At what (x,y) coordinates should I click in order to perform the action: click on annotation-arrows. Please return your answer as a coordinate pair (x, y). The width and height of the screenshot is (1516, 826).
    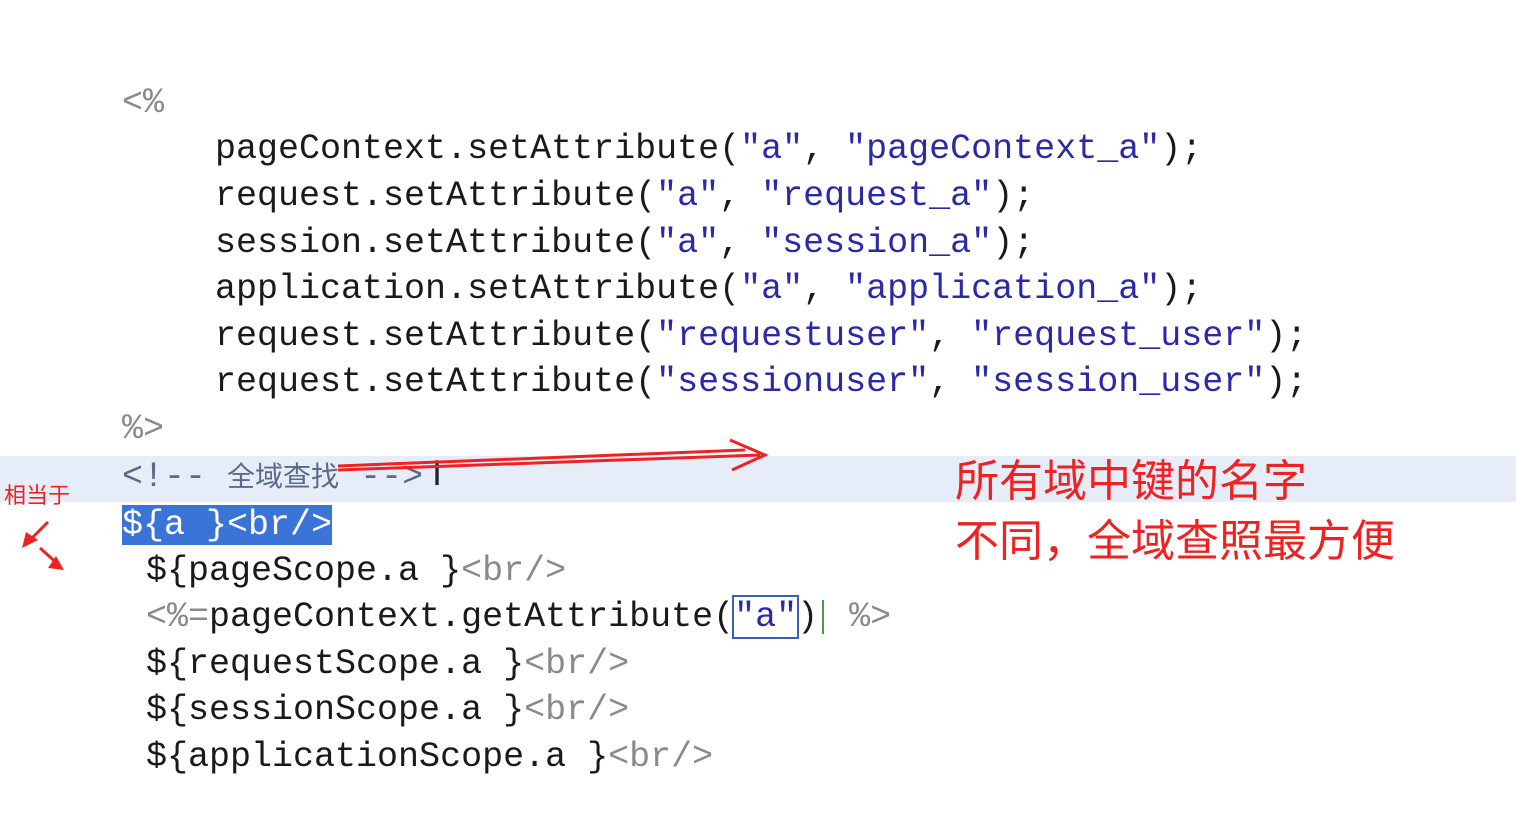
    Looking at the image, I should click on (395, 504).